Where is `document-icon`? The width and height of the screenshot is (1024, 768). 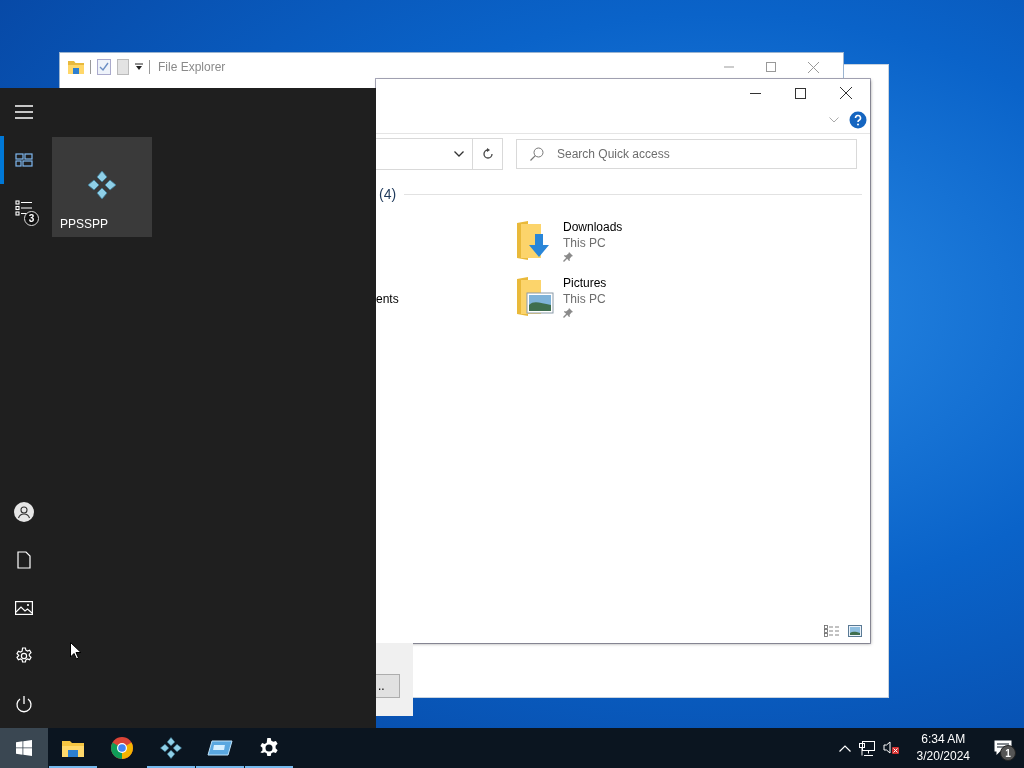
document-icon is located at coordinates (24, 560).